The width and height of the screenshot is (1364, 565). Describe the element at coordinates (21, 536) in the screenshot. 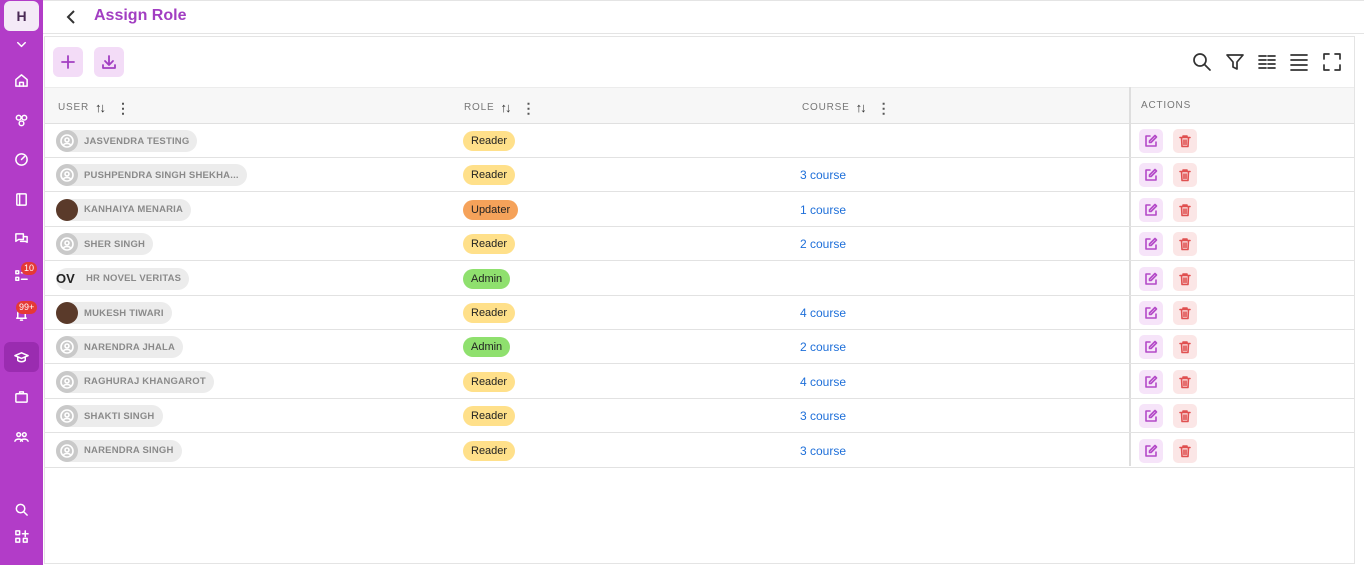

I see `apps-icon` at that location.